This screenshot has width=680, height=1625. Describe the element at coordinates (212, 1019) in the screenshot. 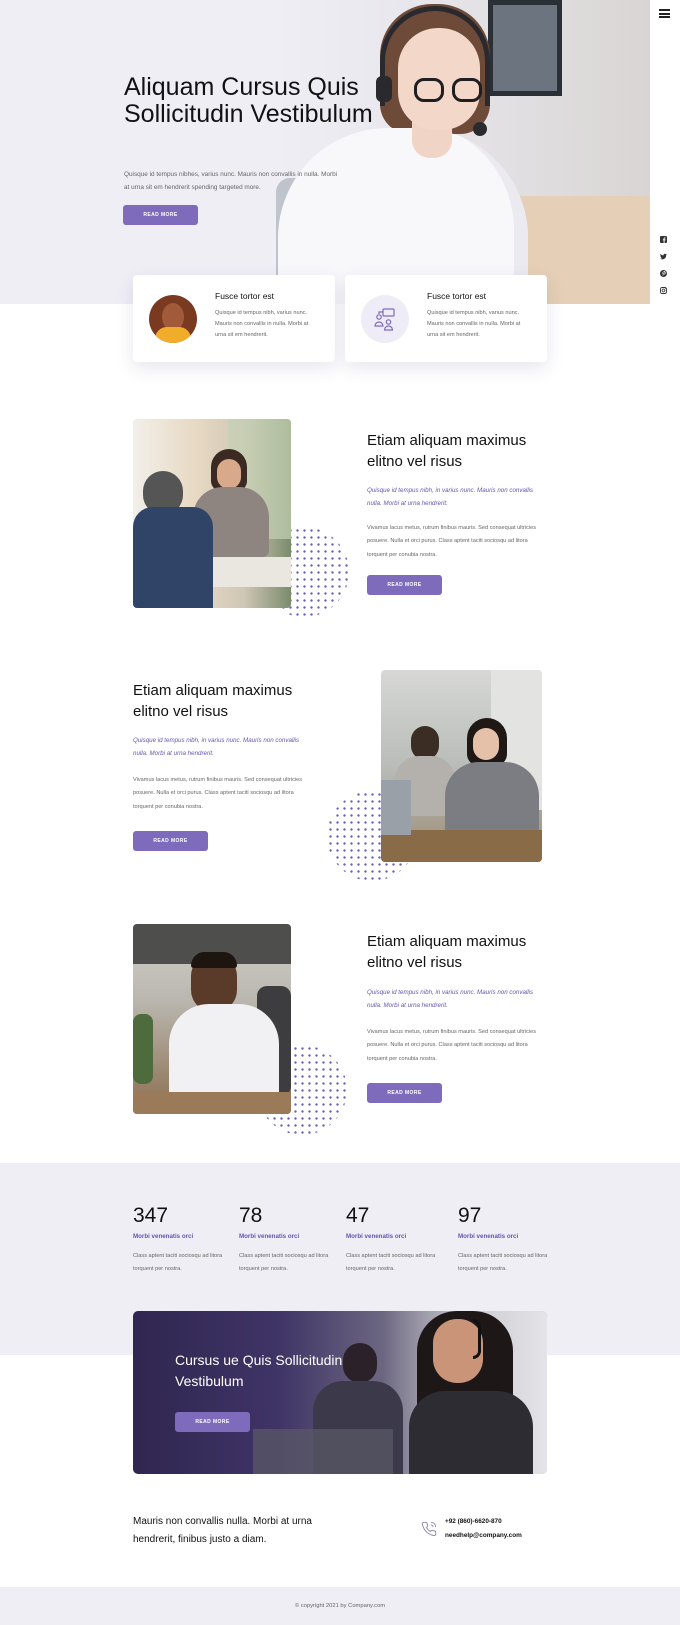

I see `smiling-agent-photo` at that location.